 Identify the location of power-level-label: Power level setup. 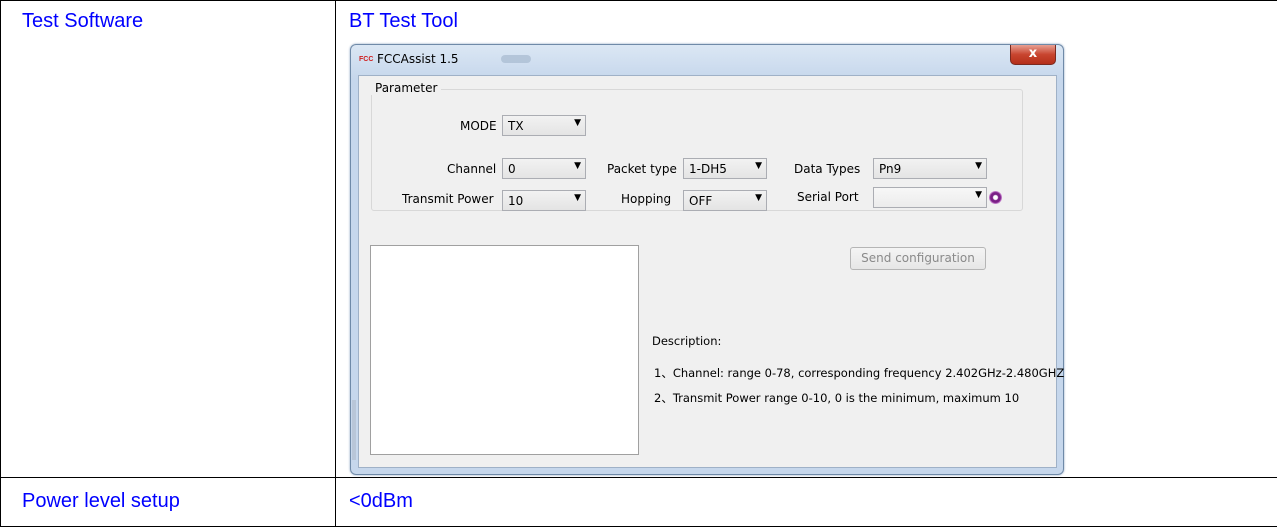
(101, 501).